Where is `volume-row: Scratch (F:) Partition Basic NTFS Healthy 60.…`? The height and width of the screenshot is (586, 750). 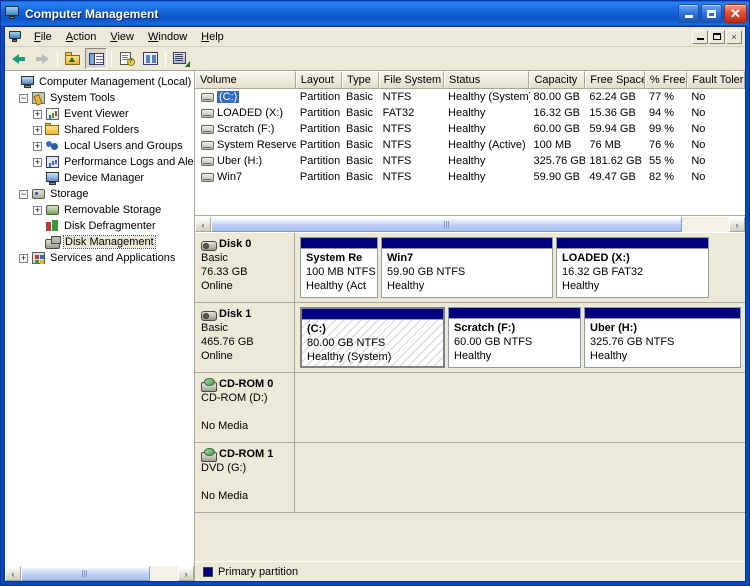 volume-row: Scratch (F:) Partition Basic NTFS Healthy 60.… is located at coordinates (470, 129).